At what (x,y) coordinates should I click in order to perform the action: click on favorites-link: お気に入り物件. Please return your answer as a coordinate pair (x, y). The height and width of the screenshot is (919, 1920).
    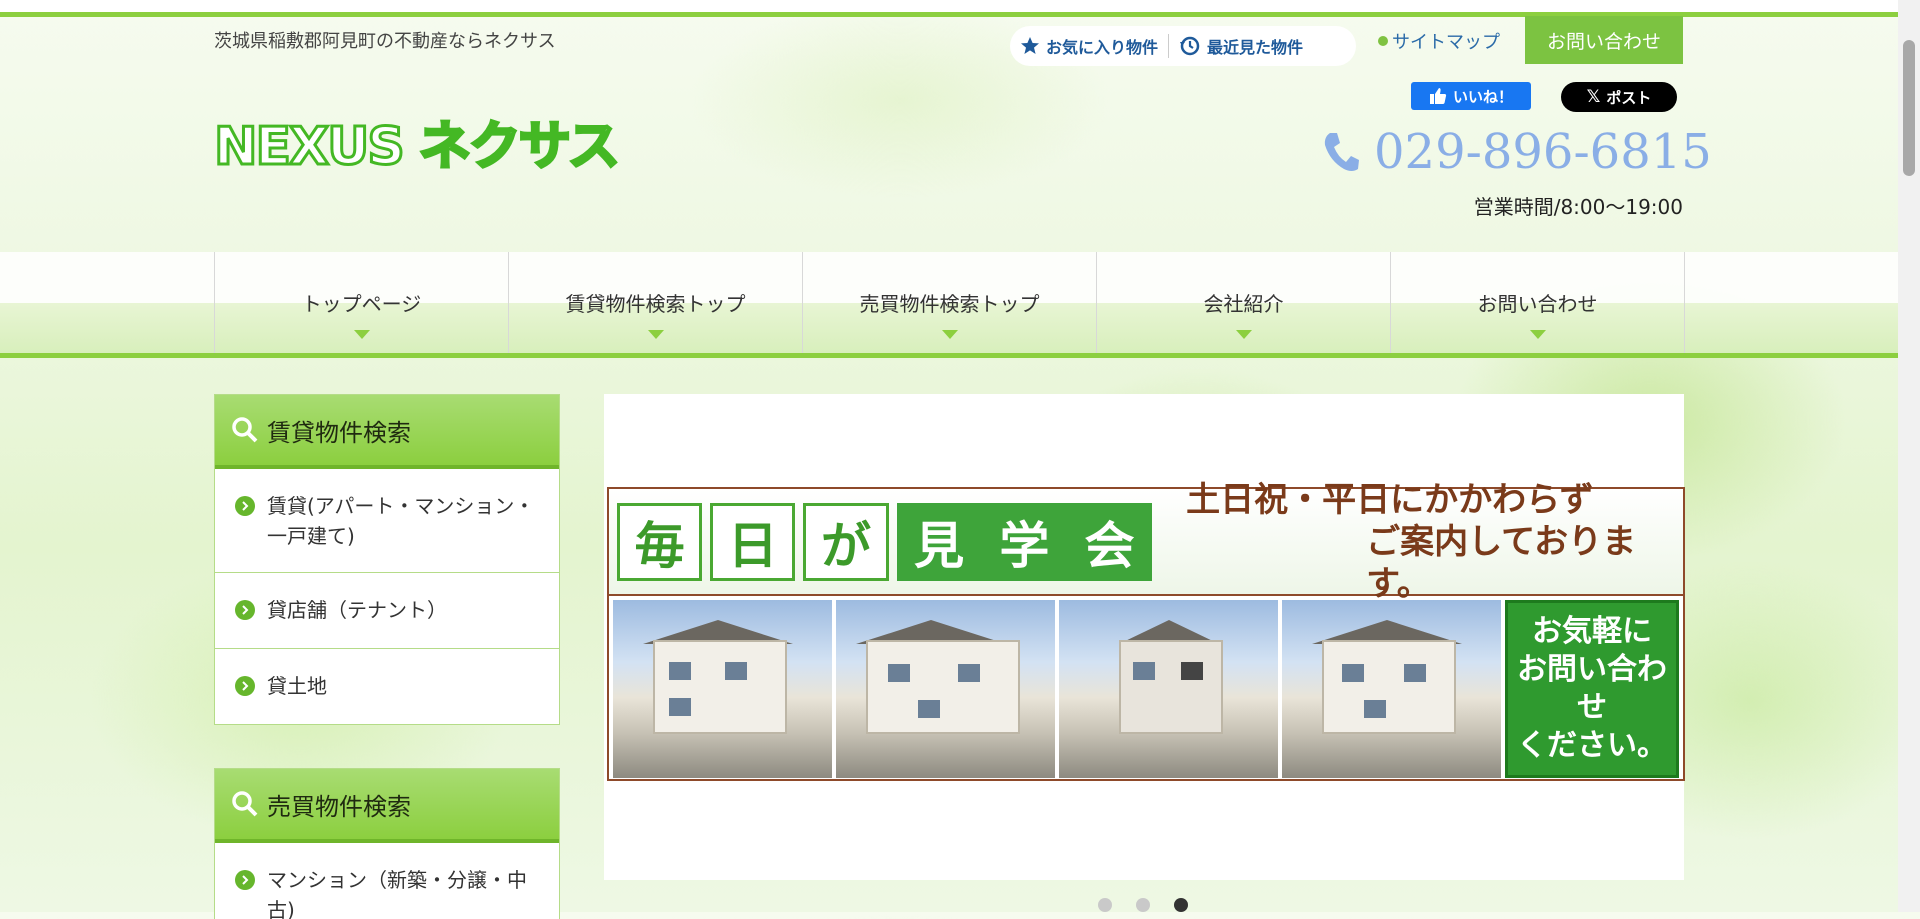
    Looking at the image, I should click on (1089, 46).